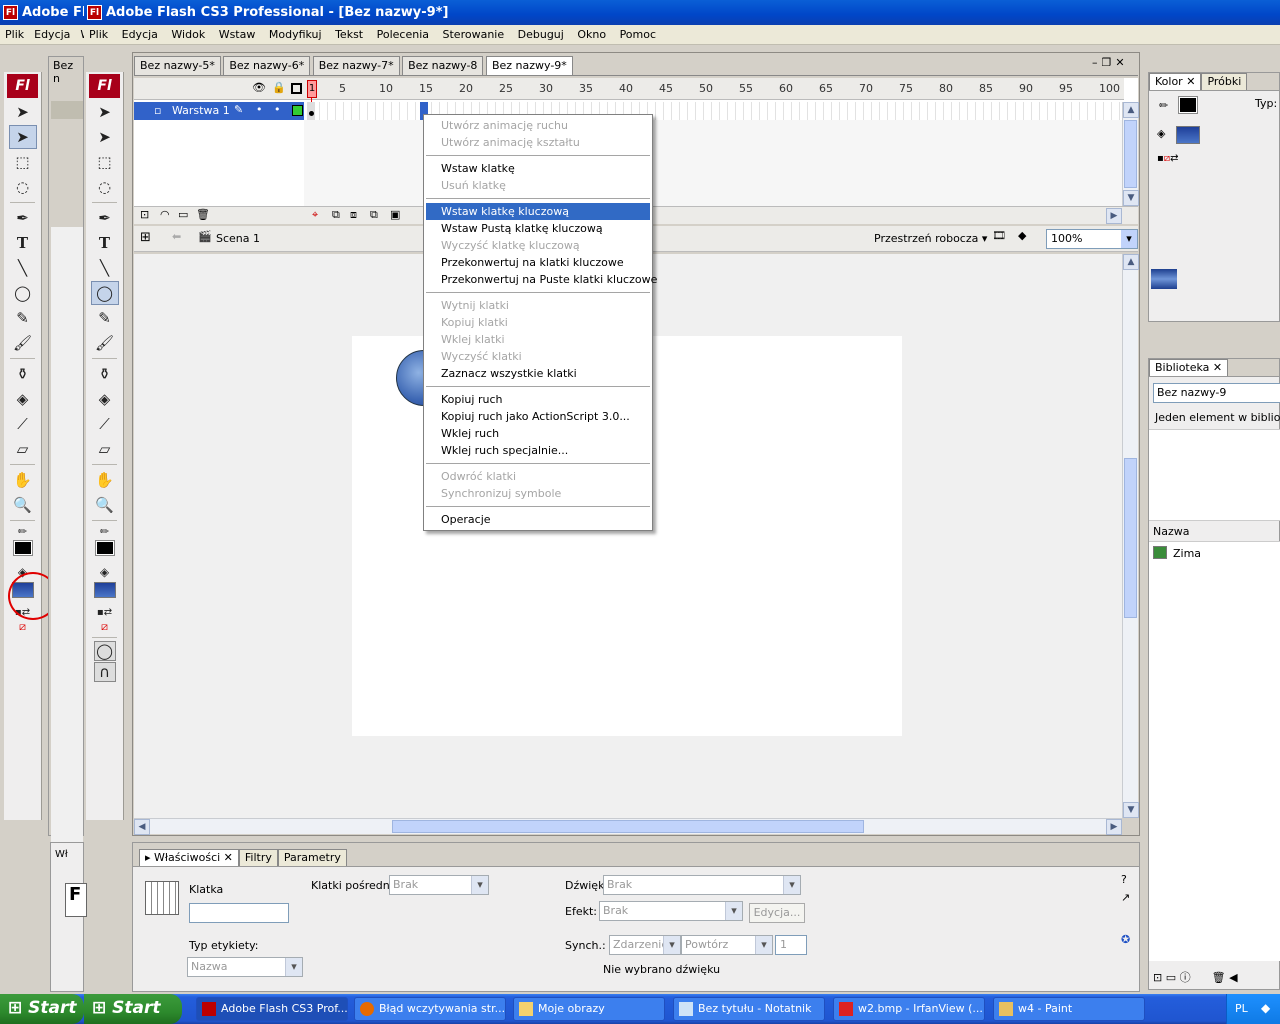 The image size is (1280, 1024). I want to click on lock-icon: 🔒, so click(279, 87).